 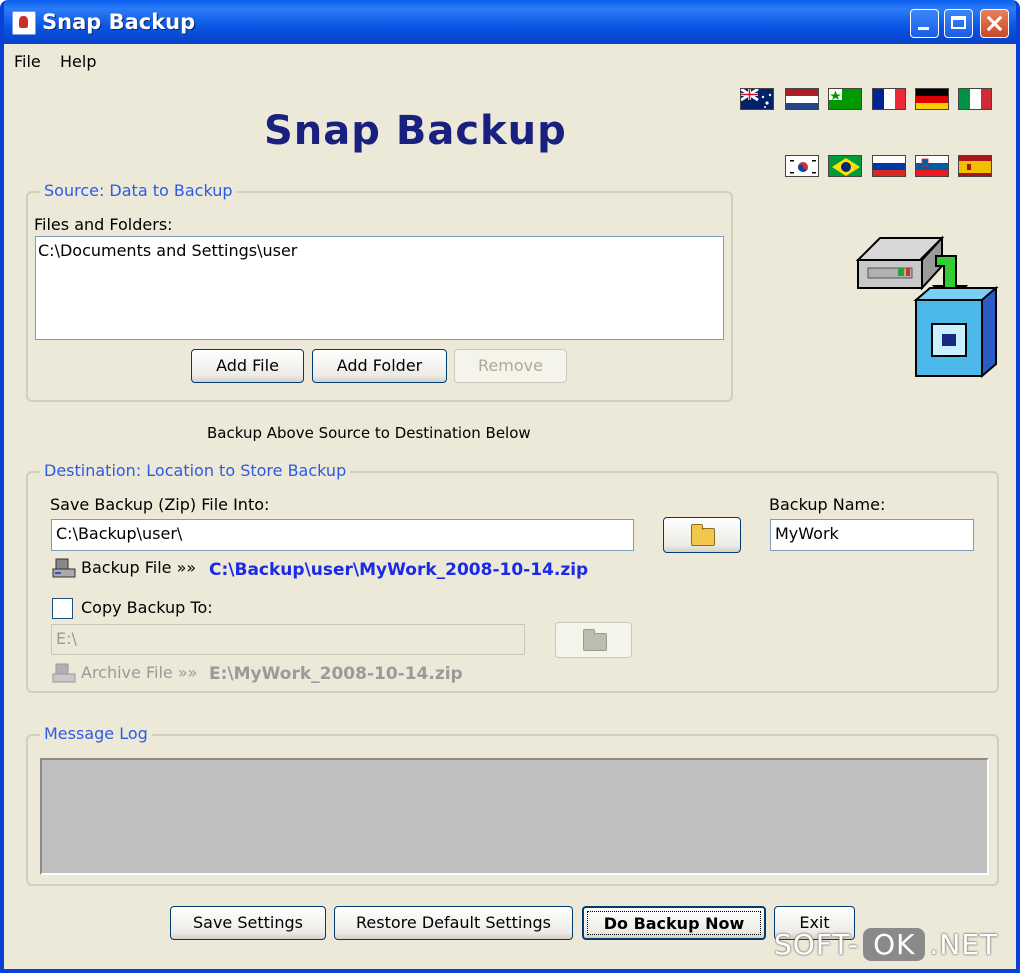 I want to click on add-file-button: Add File, so click(x=247, y=366).